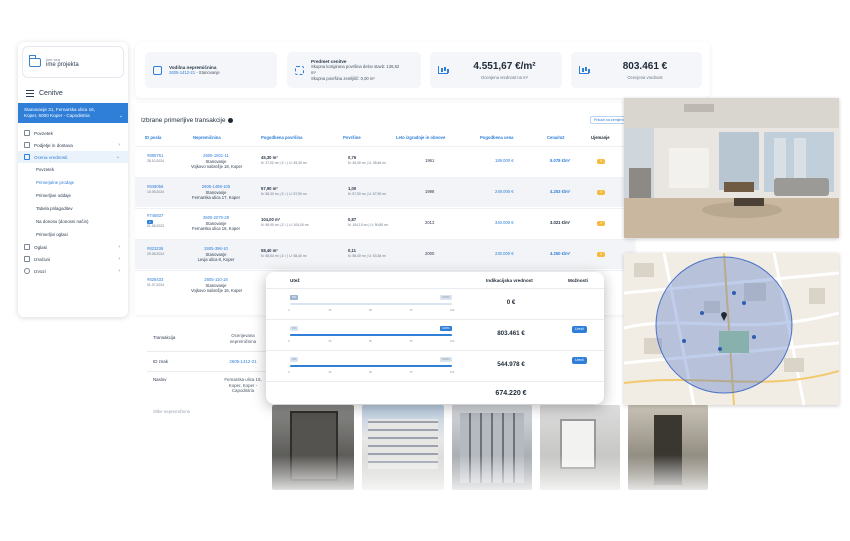 This screenshot has width=850, height=541. What do you see at coordinates (420, 137) in the screenshot?
I see `column-header: Leto izgradnje in obnove` at bounding box center [420, 137].